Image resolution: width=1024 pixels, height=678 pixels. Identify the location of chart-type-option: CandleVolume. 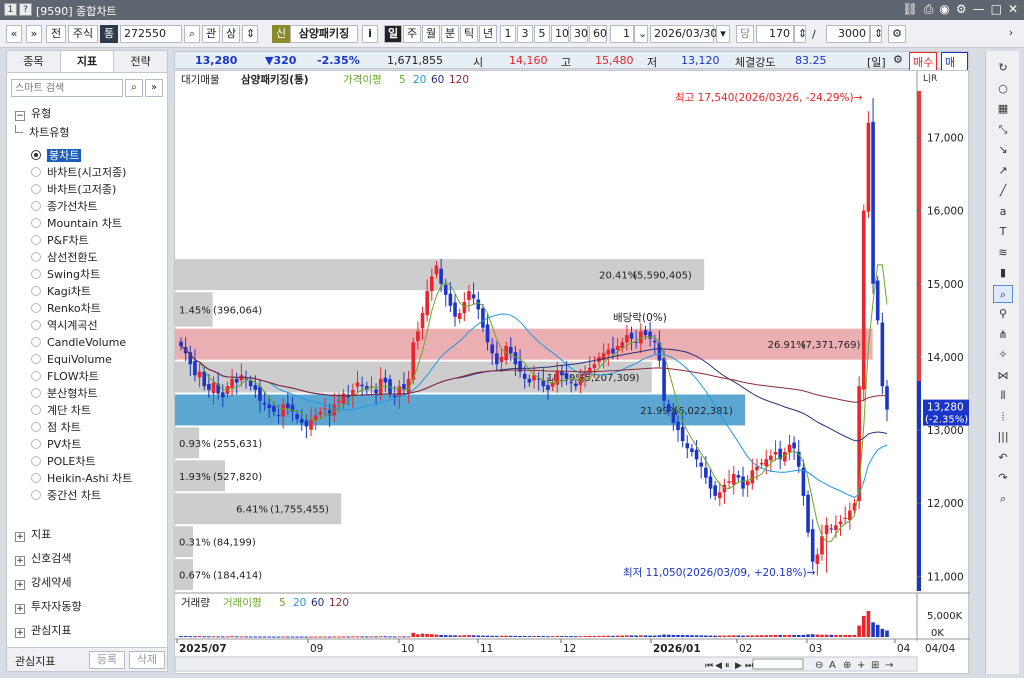
(98, 342).